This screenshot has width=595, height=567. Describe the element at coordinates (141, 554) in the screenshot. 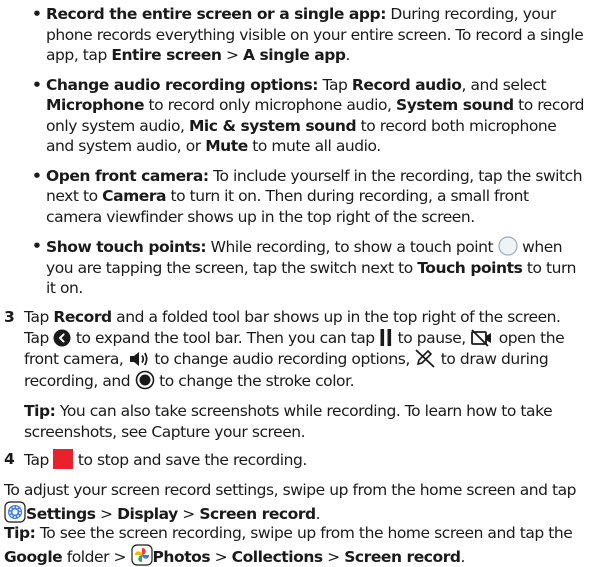

I see `photos-app-icon` at that location.